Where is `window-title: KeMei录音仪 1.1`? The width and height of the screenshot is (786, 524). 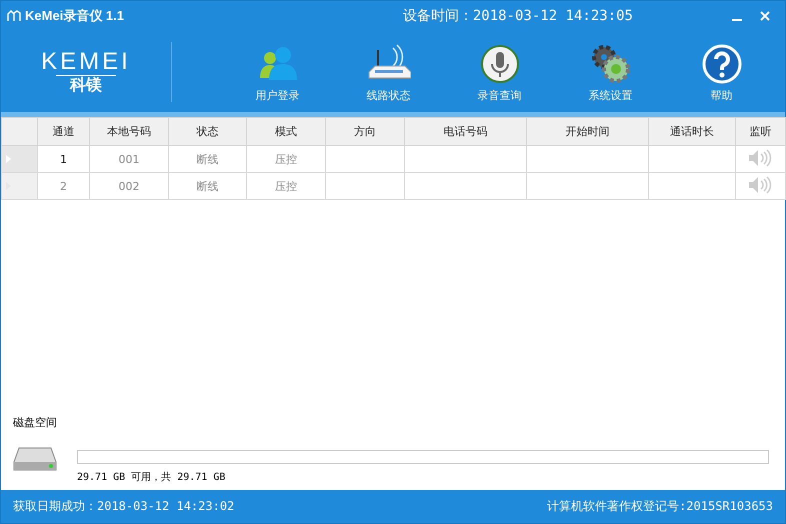 window-title: KeMei录音仪 1.1 is located at coordinates (74, 16).